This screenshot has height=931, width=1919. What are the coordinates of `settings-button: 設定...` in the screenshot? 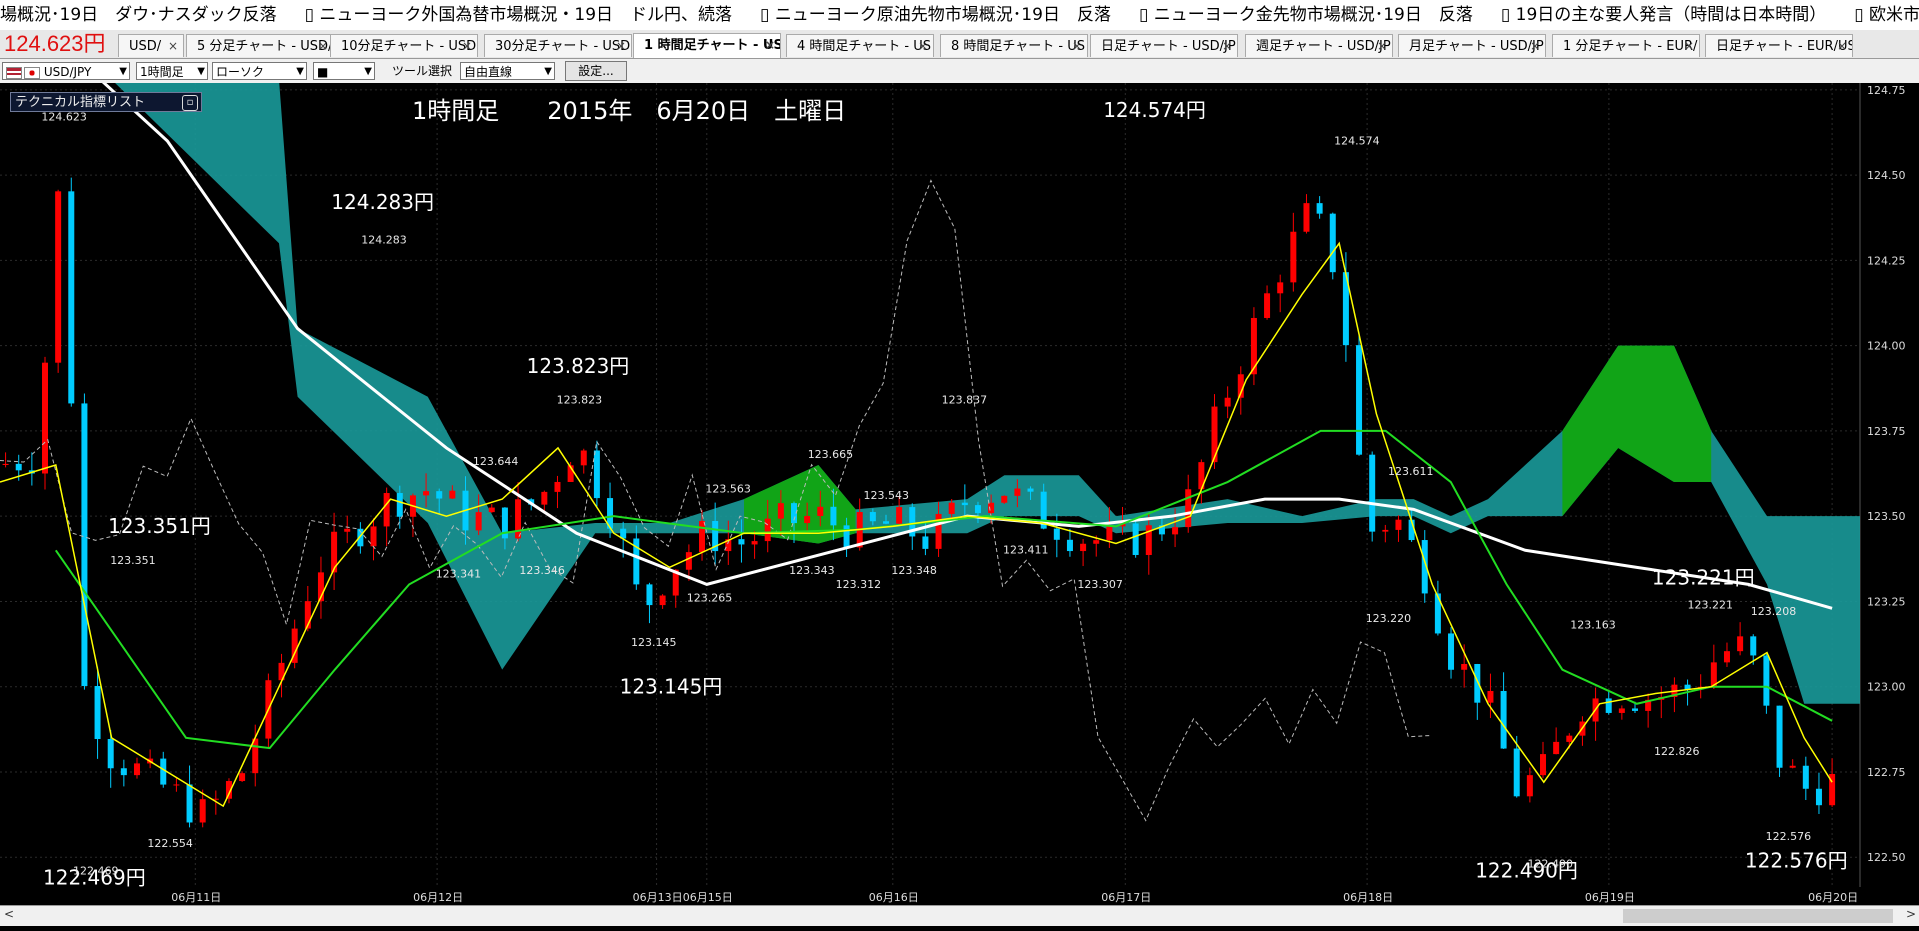 It's located at (596, 71).